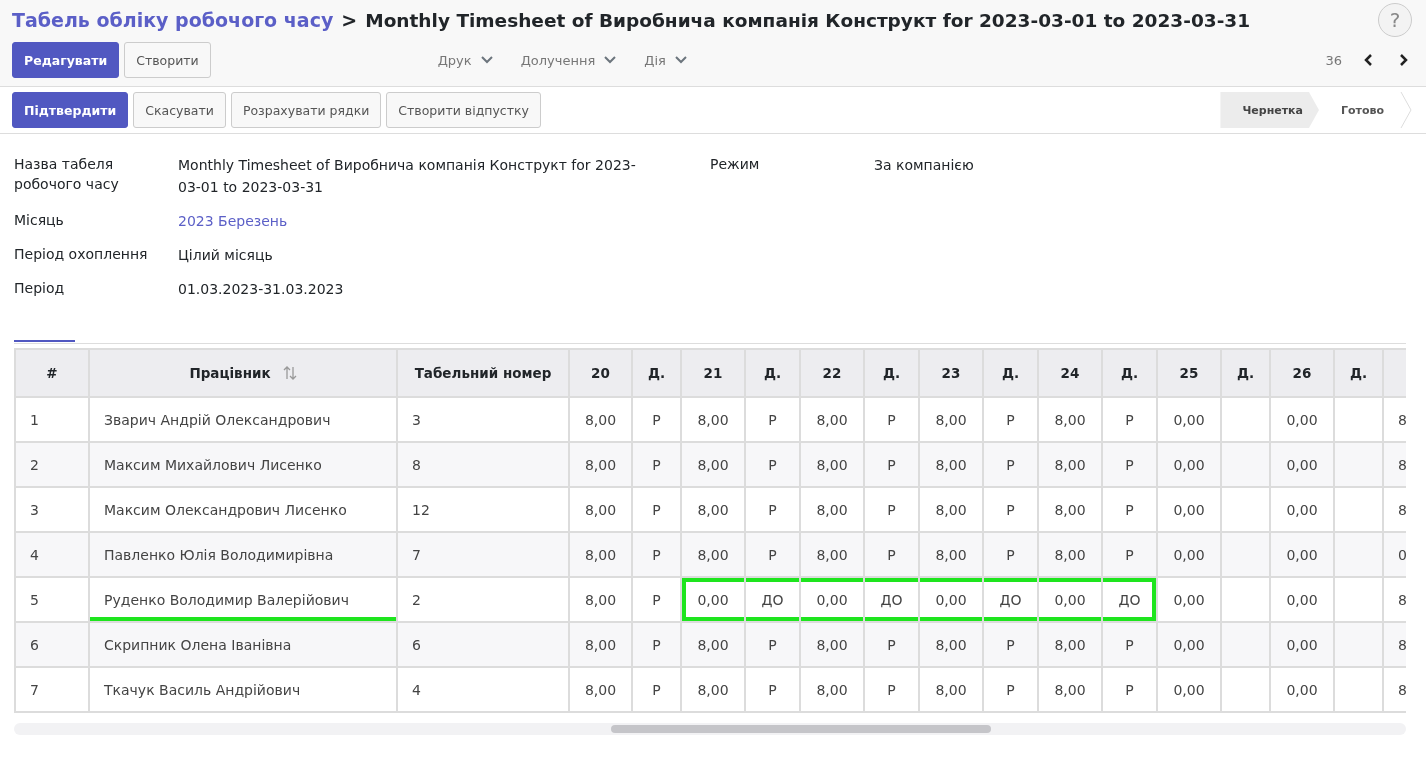 This screenshot has height=757, width=1426. I want to click on field-label: Період охоплення, so click(81, 254).